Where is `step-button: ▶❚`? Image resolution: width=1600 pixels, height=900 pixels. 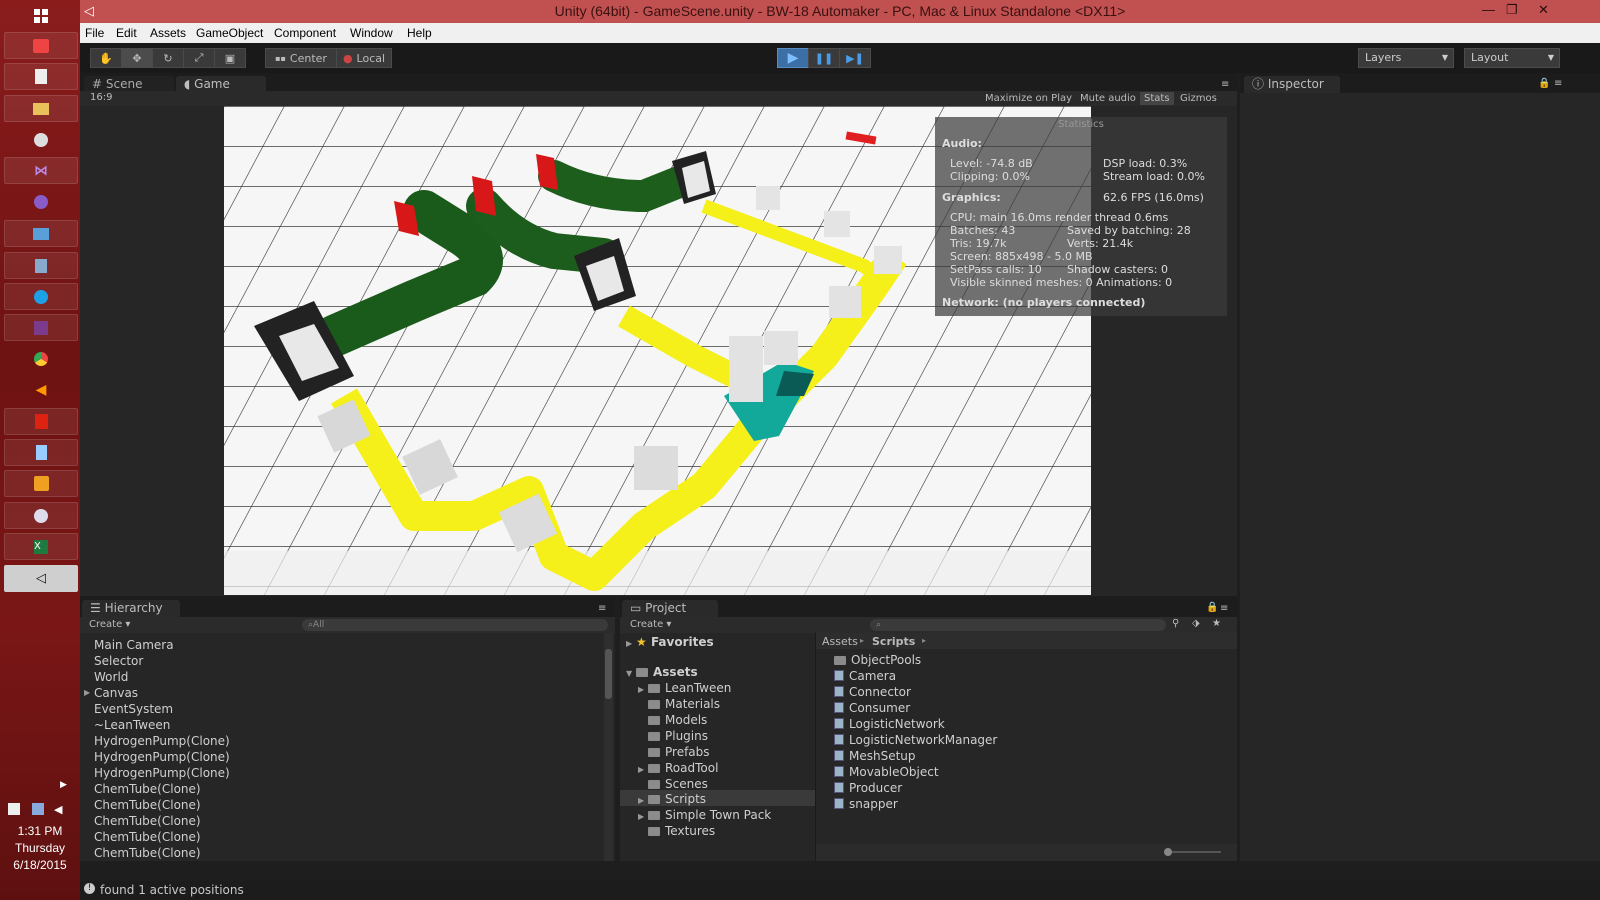 step-button: ▶❚ is located at coordinates (855, 58).